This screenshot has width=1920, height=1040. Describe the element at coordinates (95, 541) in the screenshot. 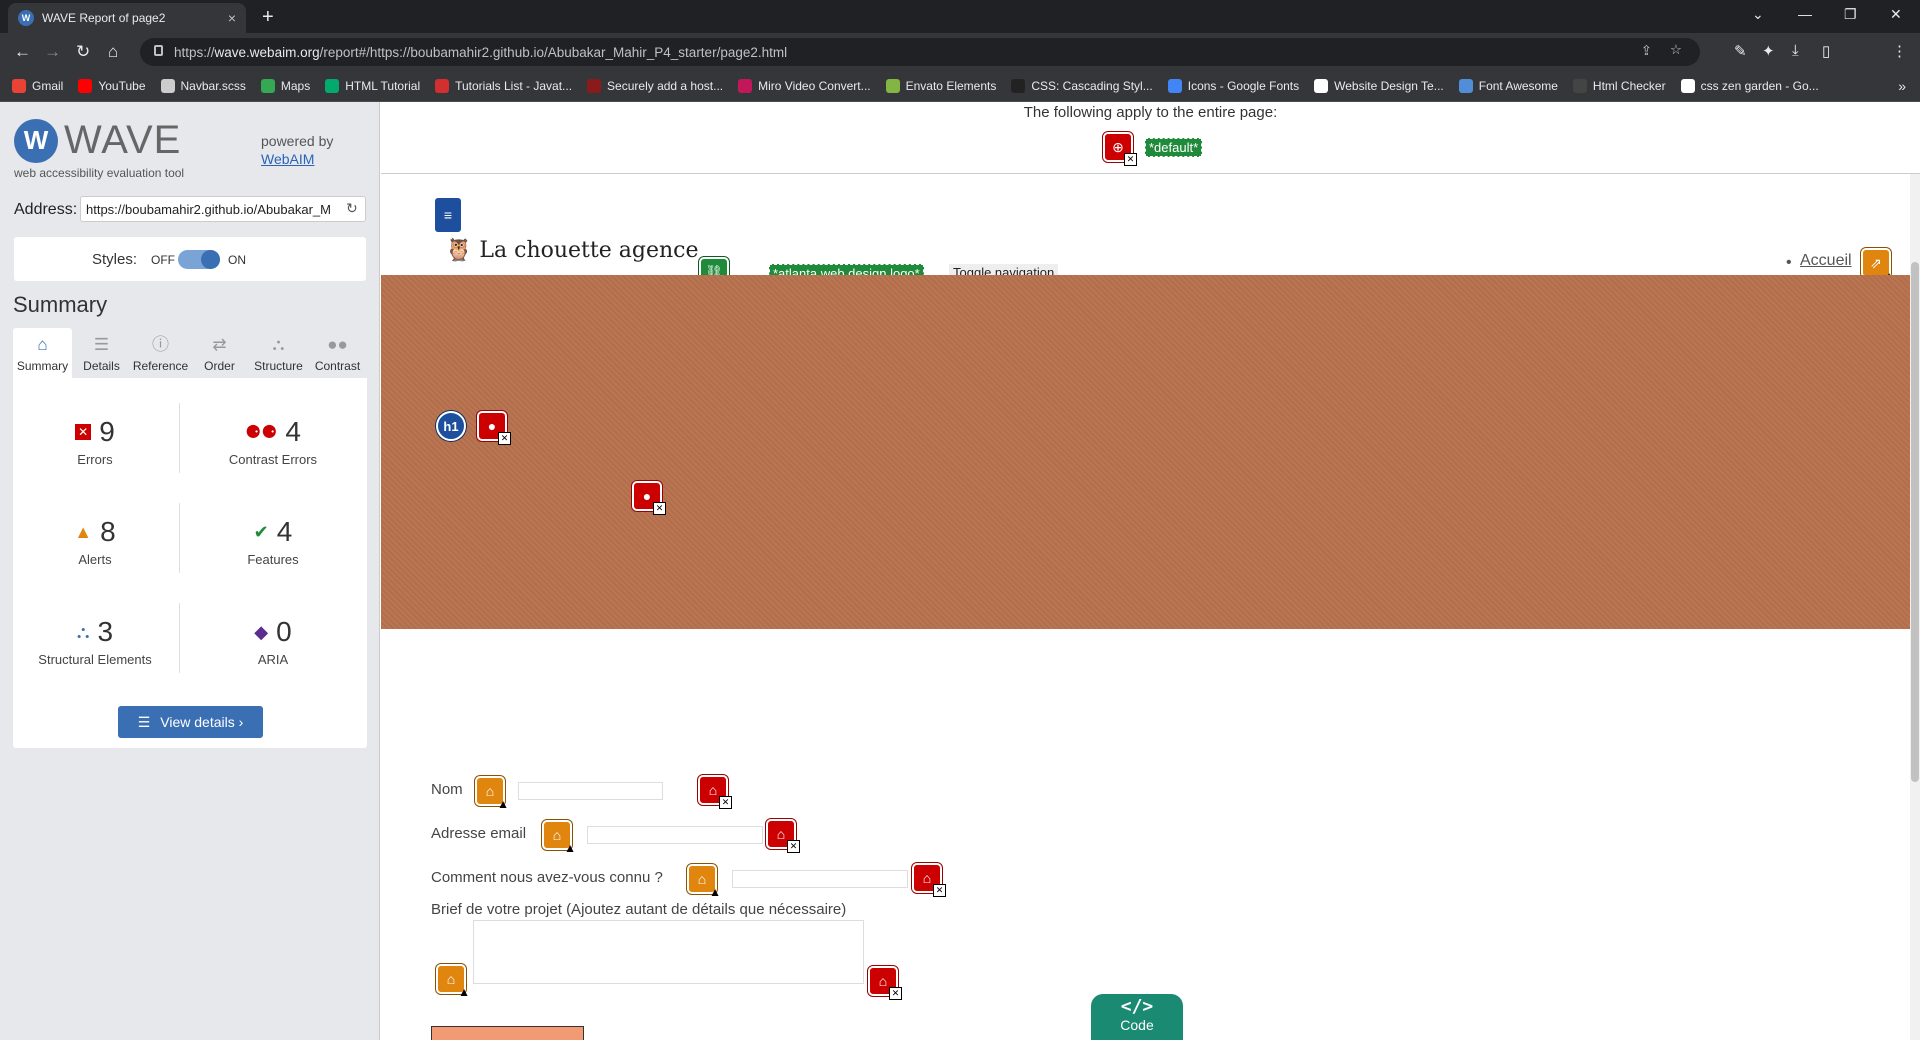

I see `alerts-stat: ▲ 8 Alerts` at that location.